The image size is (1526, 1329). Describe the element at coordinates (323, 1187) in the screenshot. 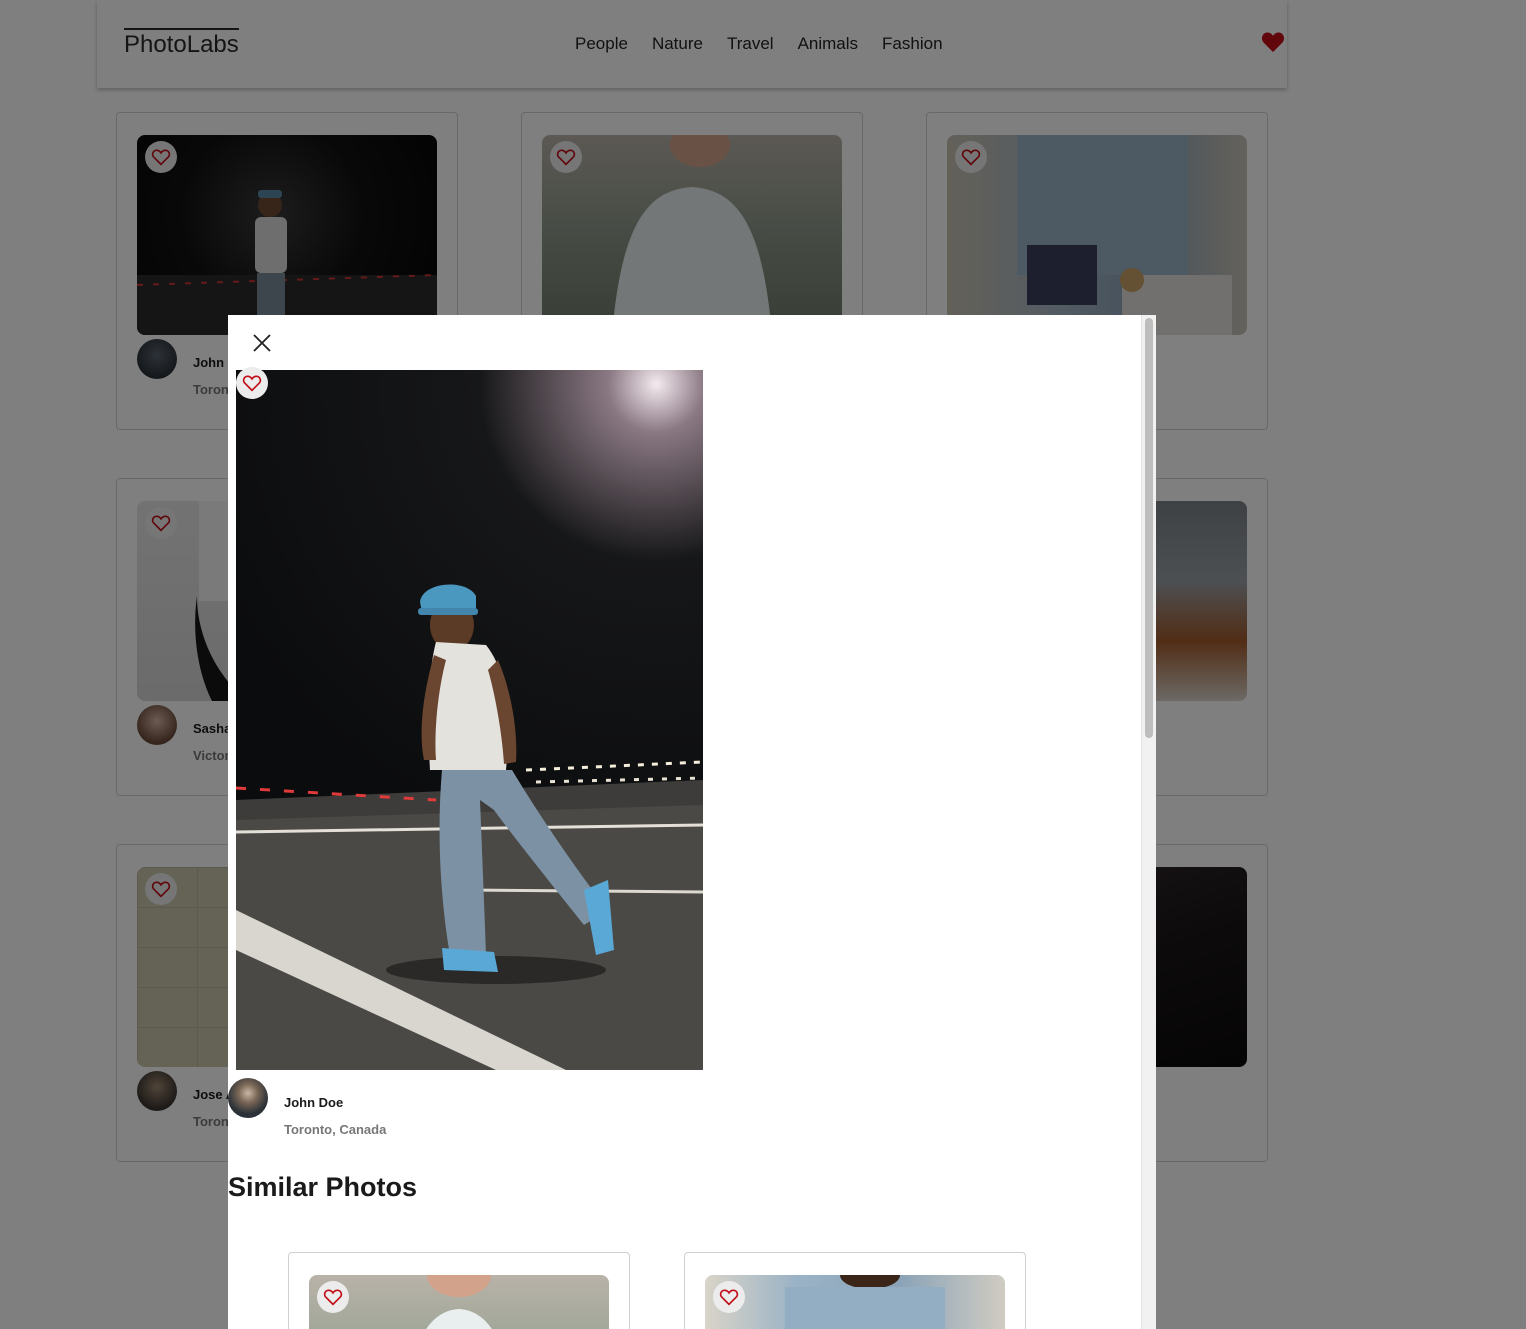

I see `similar-photos-heading: Similar Photos` at that location.